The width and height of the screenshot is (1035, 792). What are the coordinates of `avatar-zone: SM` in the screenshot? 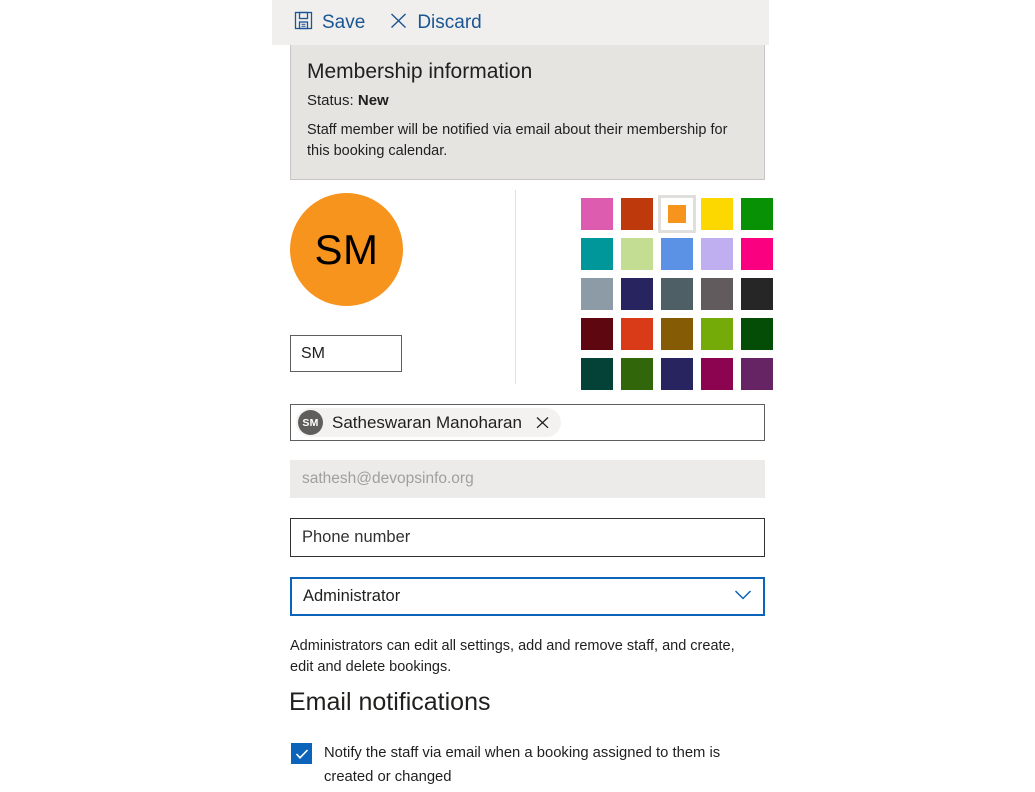 It's located at (402, 289).